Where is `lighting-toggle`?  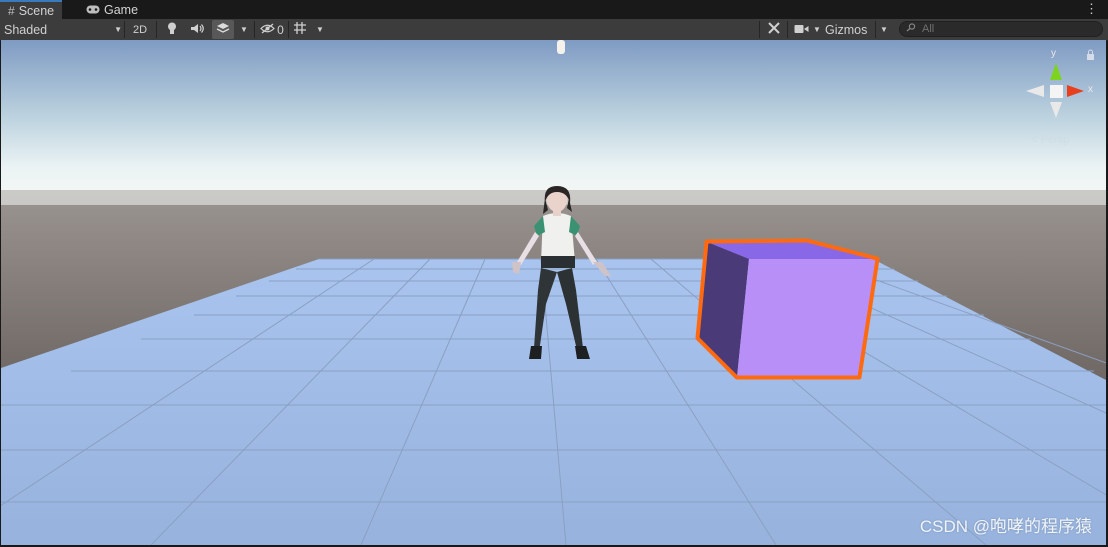 lighting-toggle is located at coordinates (172, 29).